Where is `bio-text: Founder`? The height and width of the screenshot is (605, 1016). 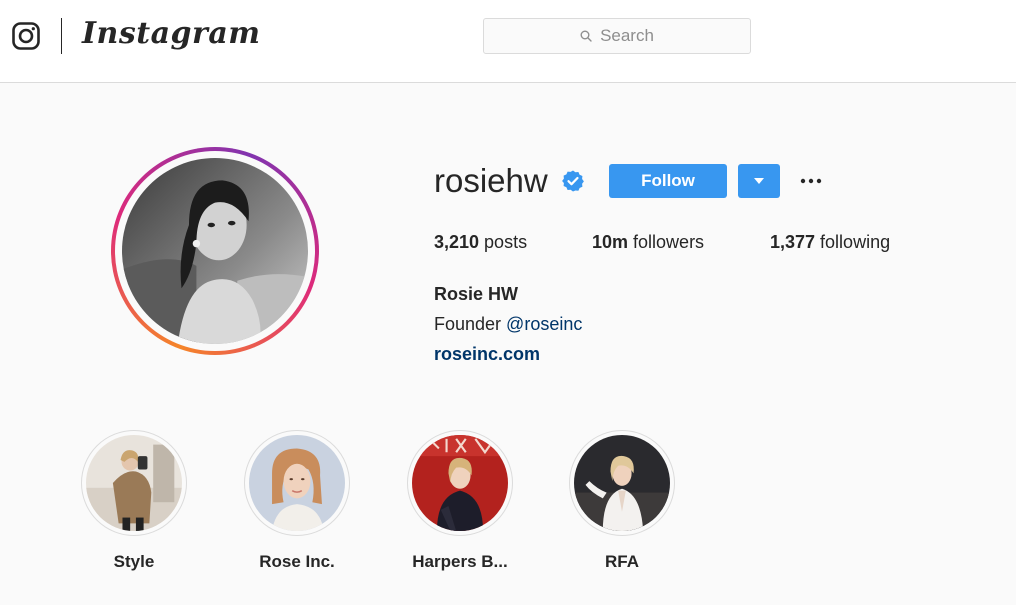 bio-text: Founder is located at coordinates (470, 324).